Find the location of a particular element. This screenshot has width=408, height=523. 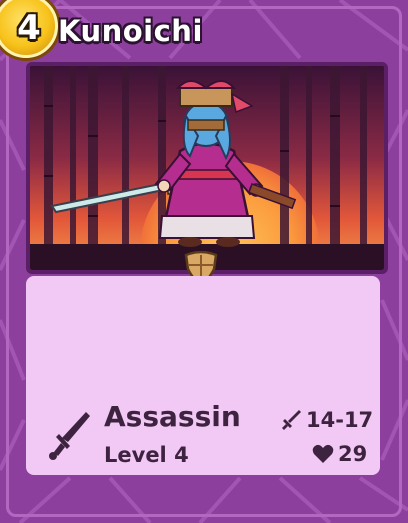

attack-value: 14-17 is located at coordinates (340, 420).